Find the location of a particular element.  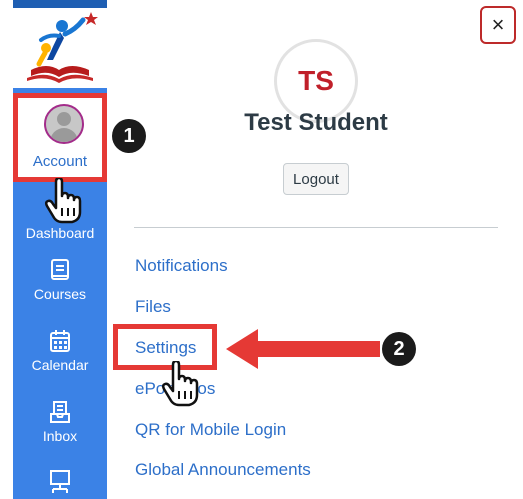

user-name: Test Student is located at coordinates (316, 122).